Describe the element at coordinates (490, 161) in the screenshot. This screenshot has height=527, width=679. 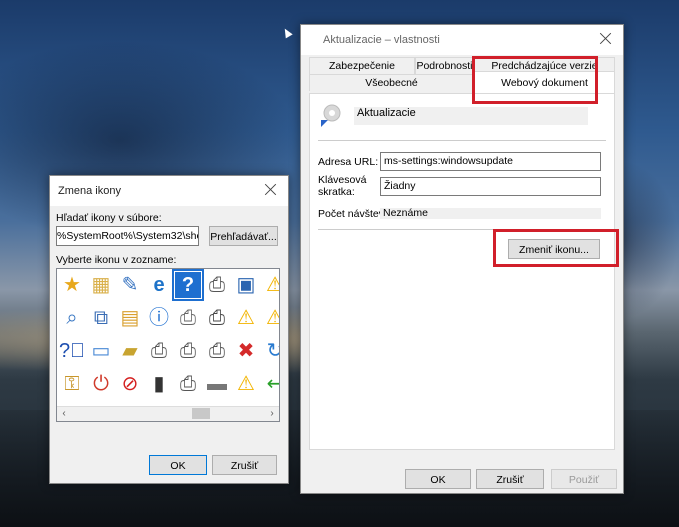
I see `url-field: ms-settings:windowsupdate` at that location.